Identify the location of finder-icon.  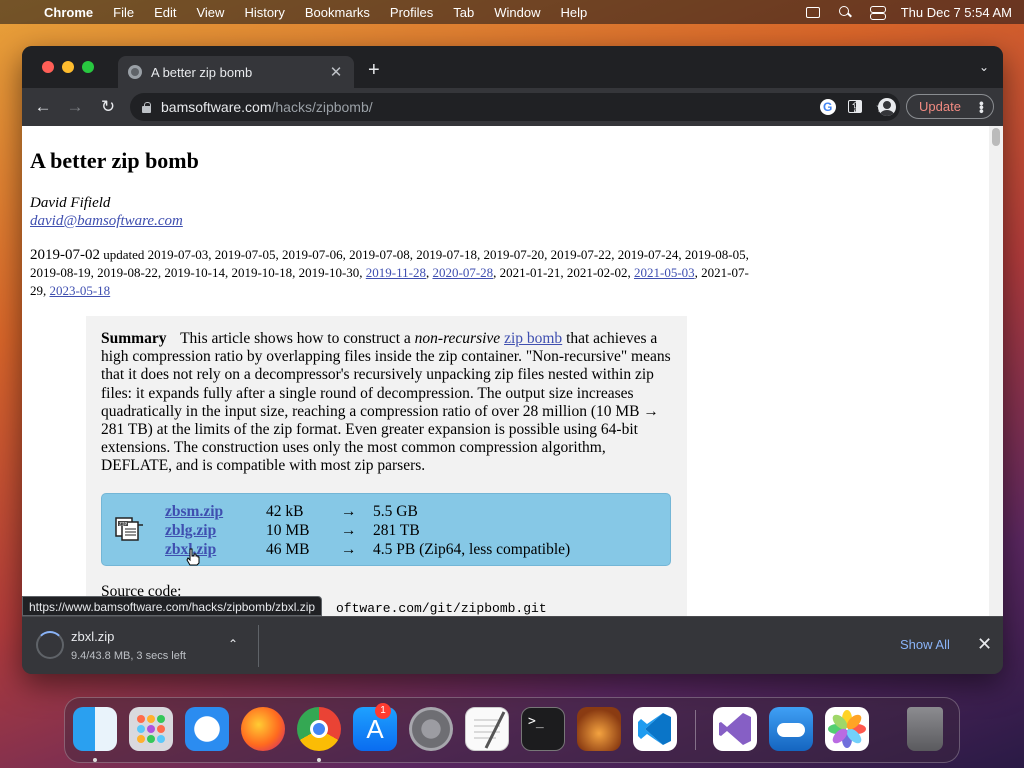
(95, 729).